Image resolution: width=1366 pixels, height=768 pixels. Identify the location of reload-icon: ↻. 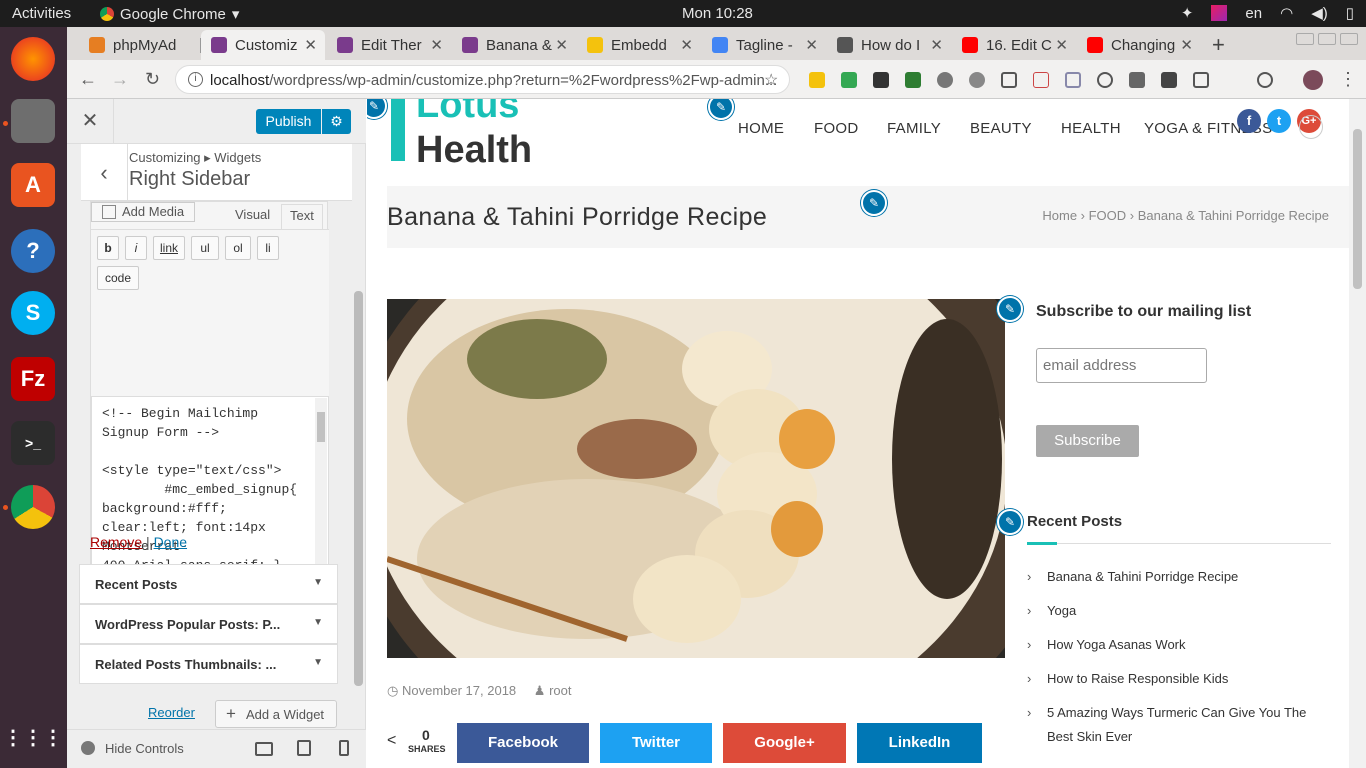
(152, 79).